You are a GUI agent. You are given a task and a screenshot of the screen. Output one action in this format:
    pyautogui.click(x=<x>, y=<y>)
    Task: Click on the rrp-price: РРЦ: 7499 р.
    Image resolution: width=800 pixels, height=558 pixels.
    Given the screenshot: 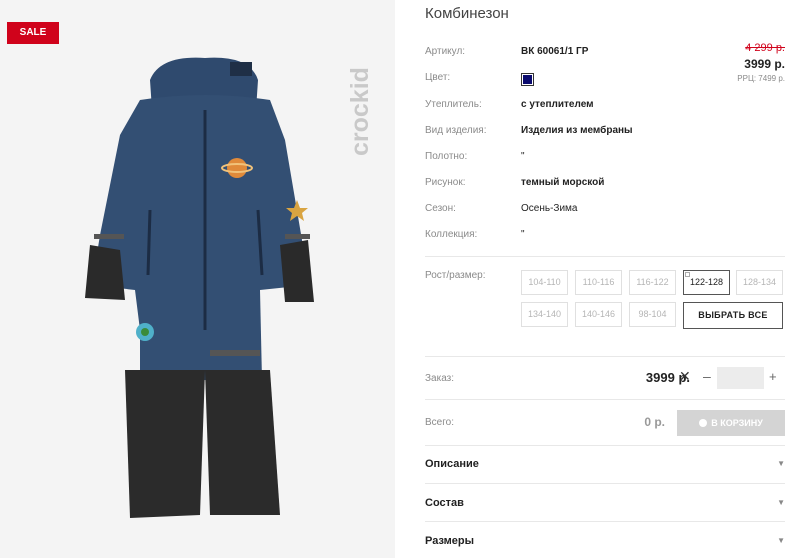 What is the action you would take?
    pyautogui.click(x=761, y=78)
    